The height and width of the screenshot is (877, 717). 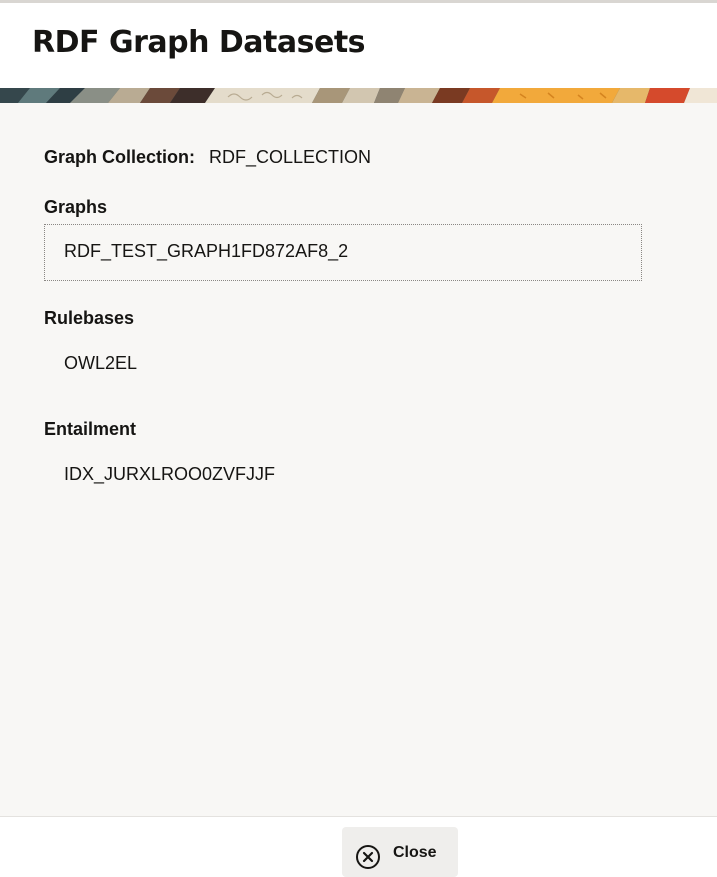 I want to click on dialog-title: RDF Graph Datasets, so click(x=199, y=42).